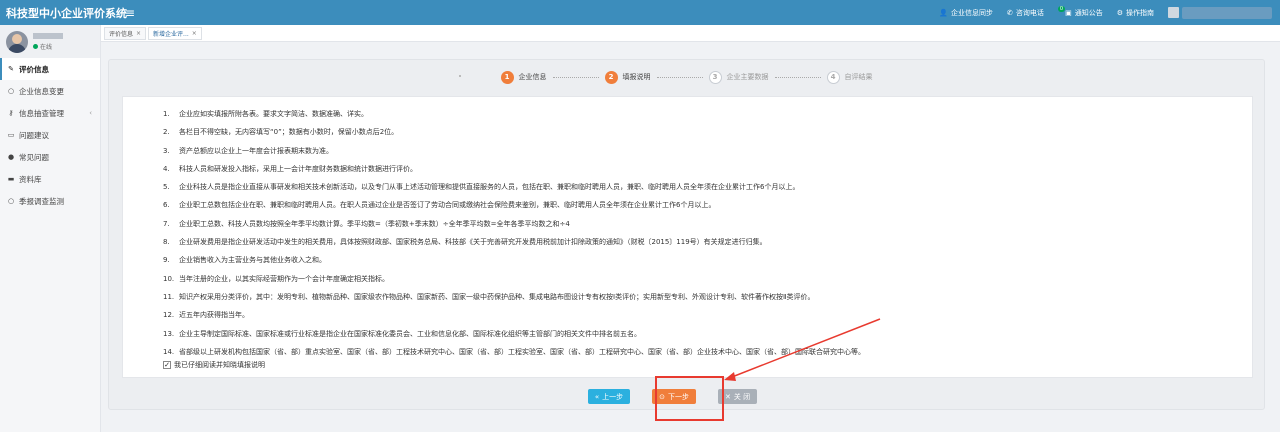  I want to click on list-item: 4. 科技人员和研发投入指标，采用上一会计年度财务数据和统计数据进行评价。, so click(707, 169).